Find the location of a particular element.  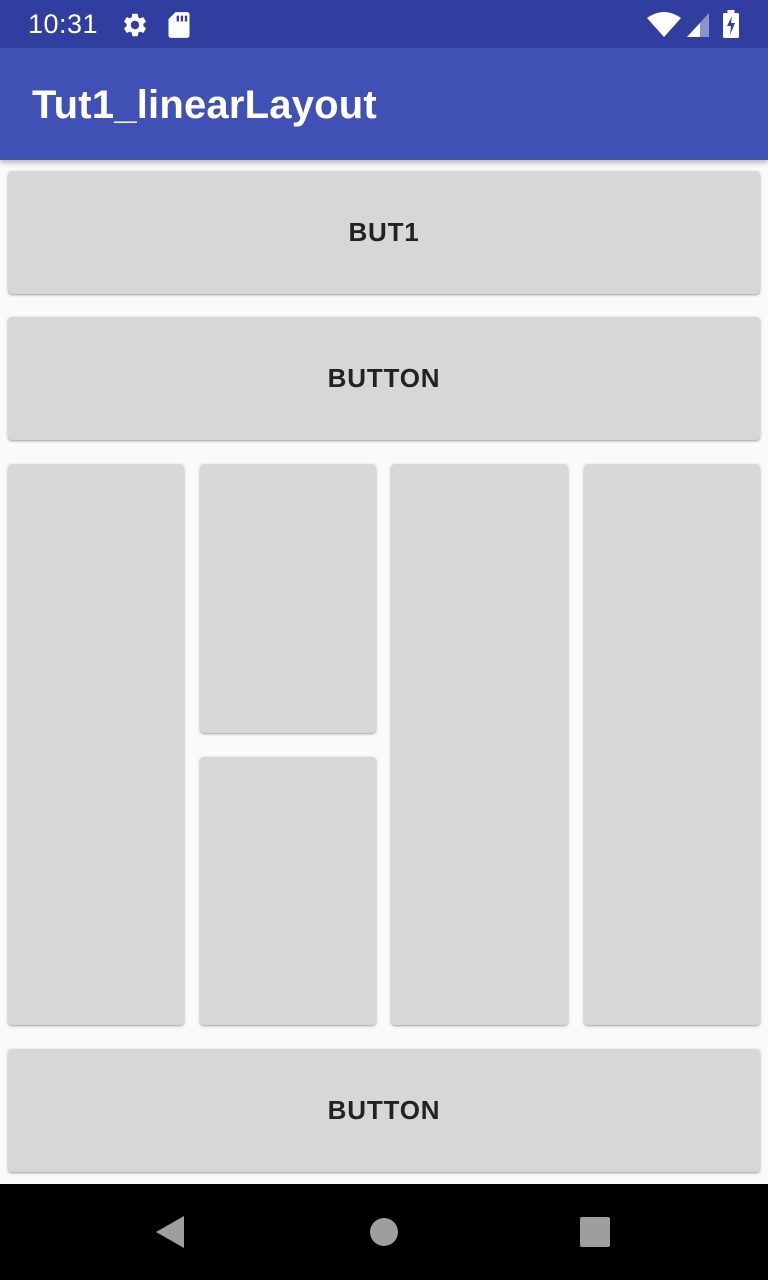

gear-icon is located at coordinates (135, 25).